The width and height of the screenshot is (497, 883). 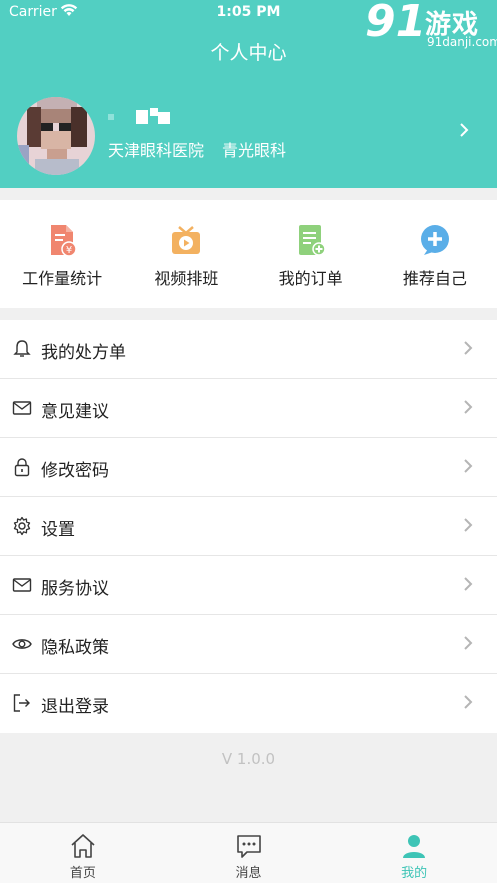 I want to click on department-name: 青光眼科, so click(x=254, y=150).